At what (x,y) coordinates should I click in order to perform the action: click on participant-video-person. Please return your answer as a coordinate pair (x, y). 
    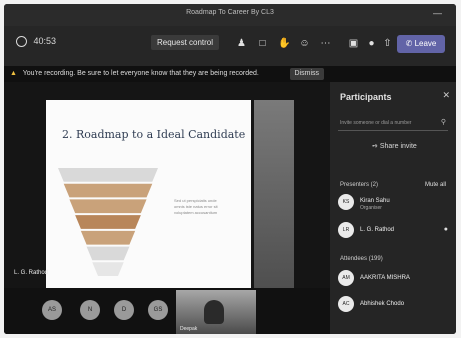
    Looking at the image, I should click on (214, 312).